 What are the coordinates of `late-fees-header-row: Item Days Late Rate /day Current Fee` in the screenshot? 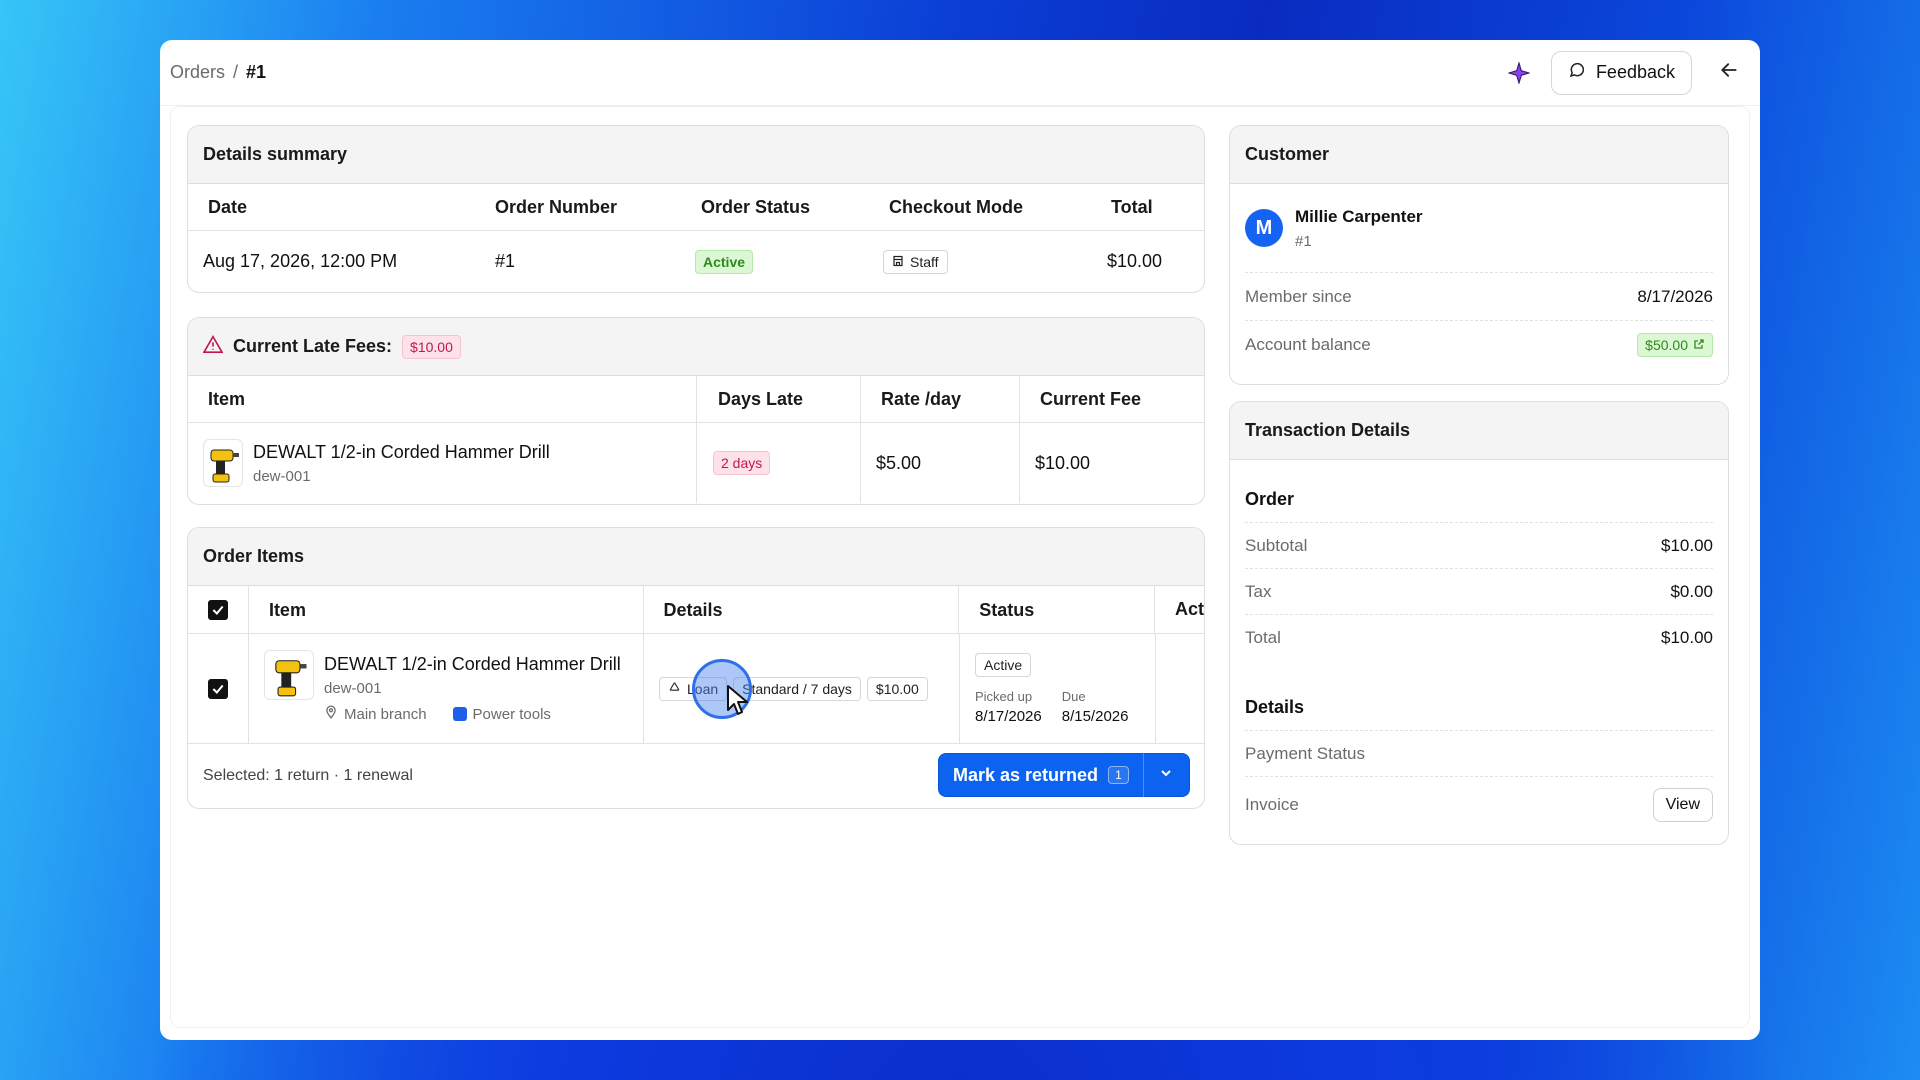 It's located at (696, 399).